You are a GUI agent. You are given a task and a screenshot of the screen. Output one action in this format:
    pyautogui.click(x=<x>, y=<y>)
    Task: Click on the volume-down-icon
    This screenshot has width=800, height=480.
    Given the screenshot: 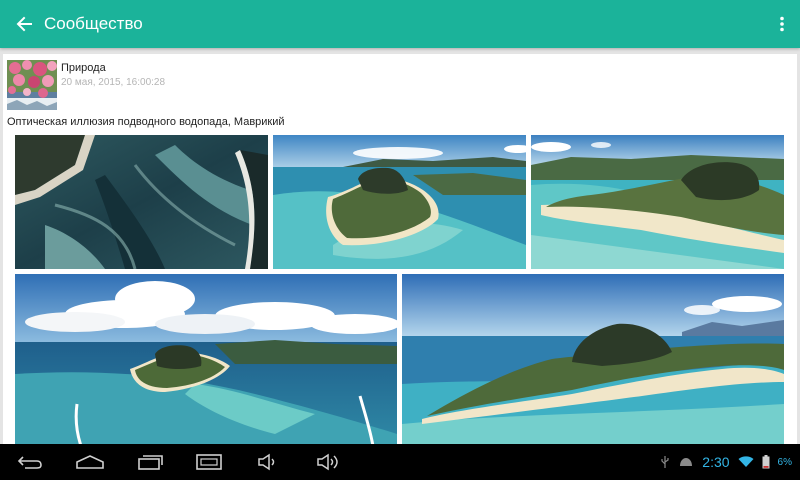 What is the action you would take?
    pyautogui.click(x=266, y=462)
    